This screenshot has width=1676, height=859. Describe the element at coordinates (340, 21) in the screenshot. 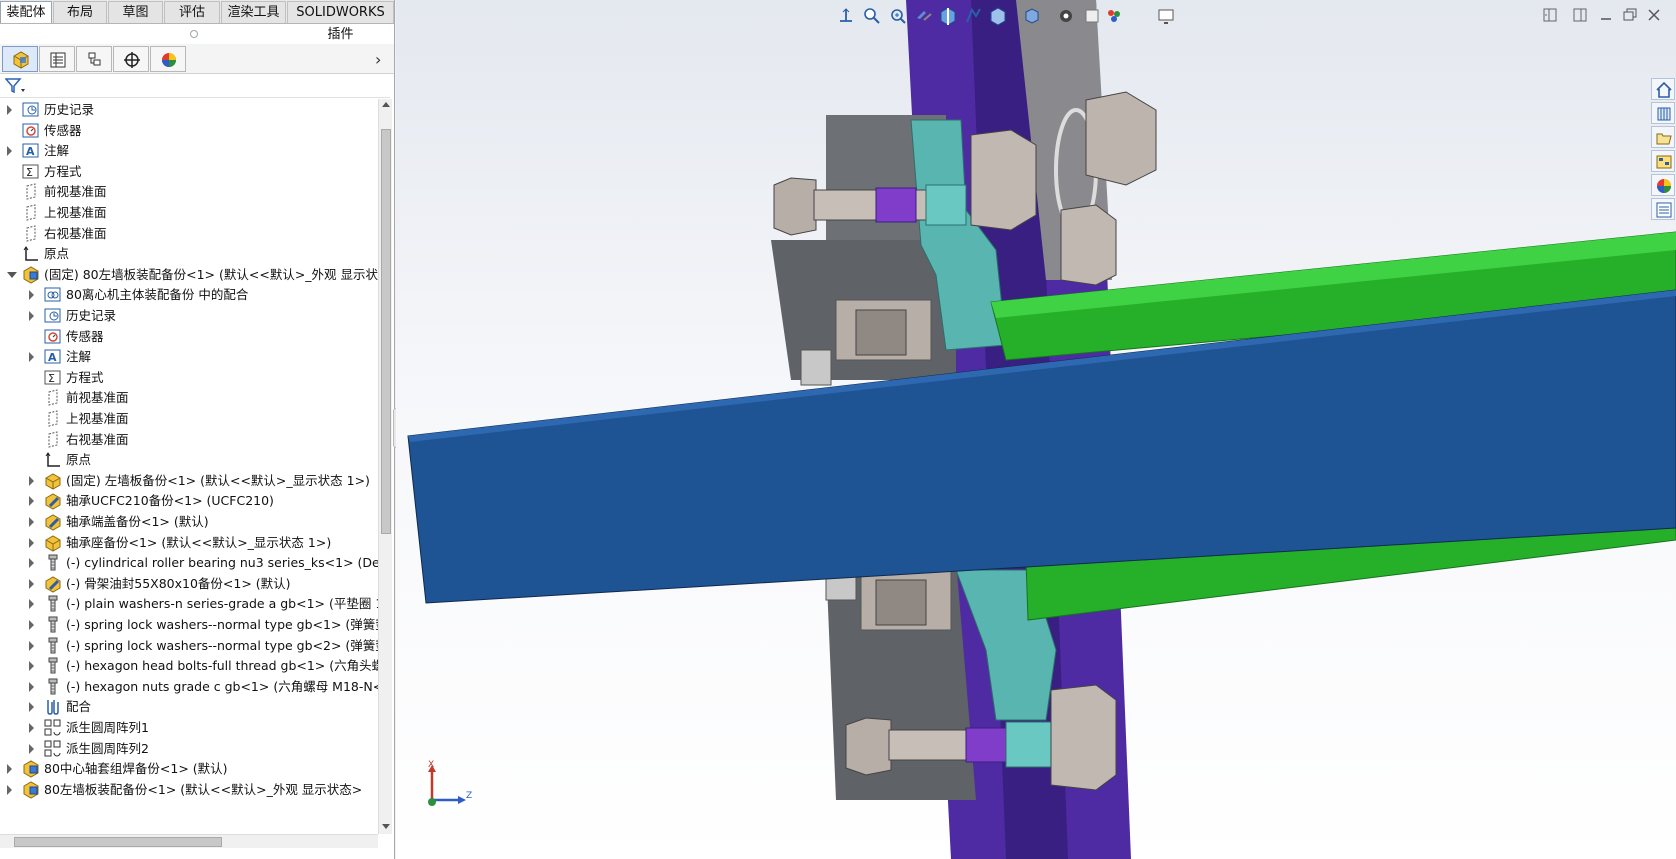

I see `tab-solidworks-addins: SOLIDWORKS 插件` at that location.